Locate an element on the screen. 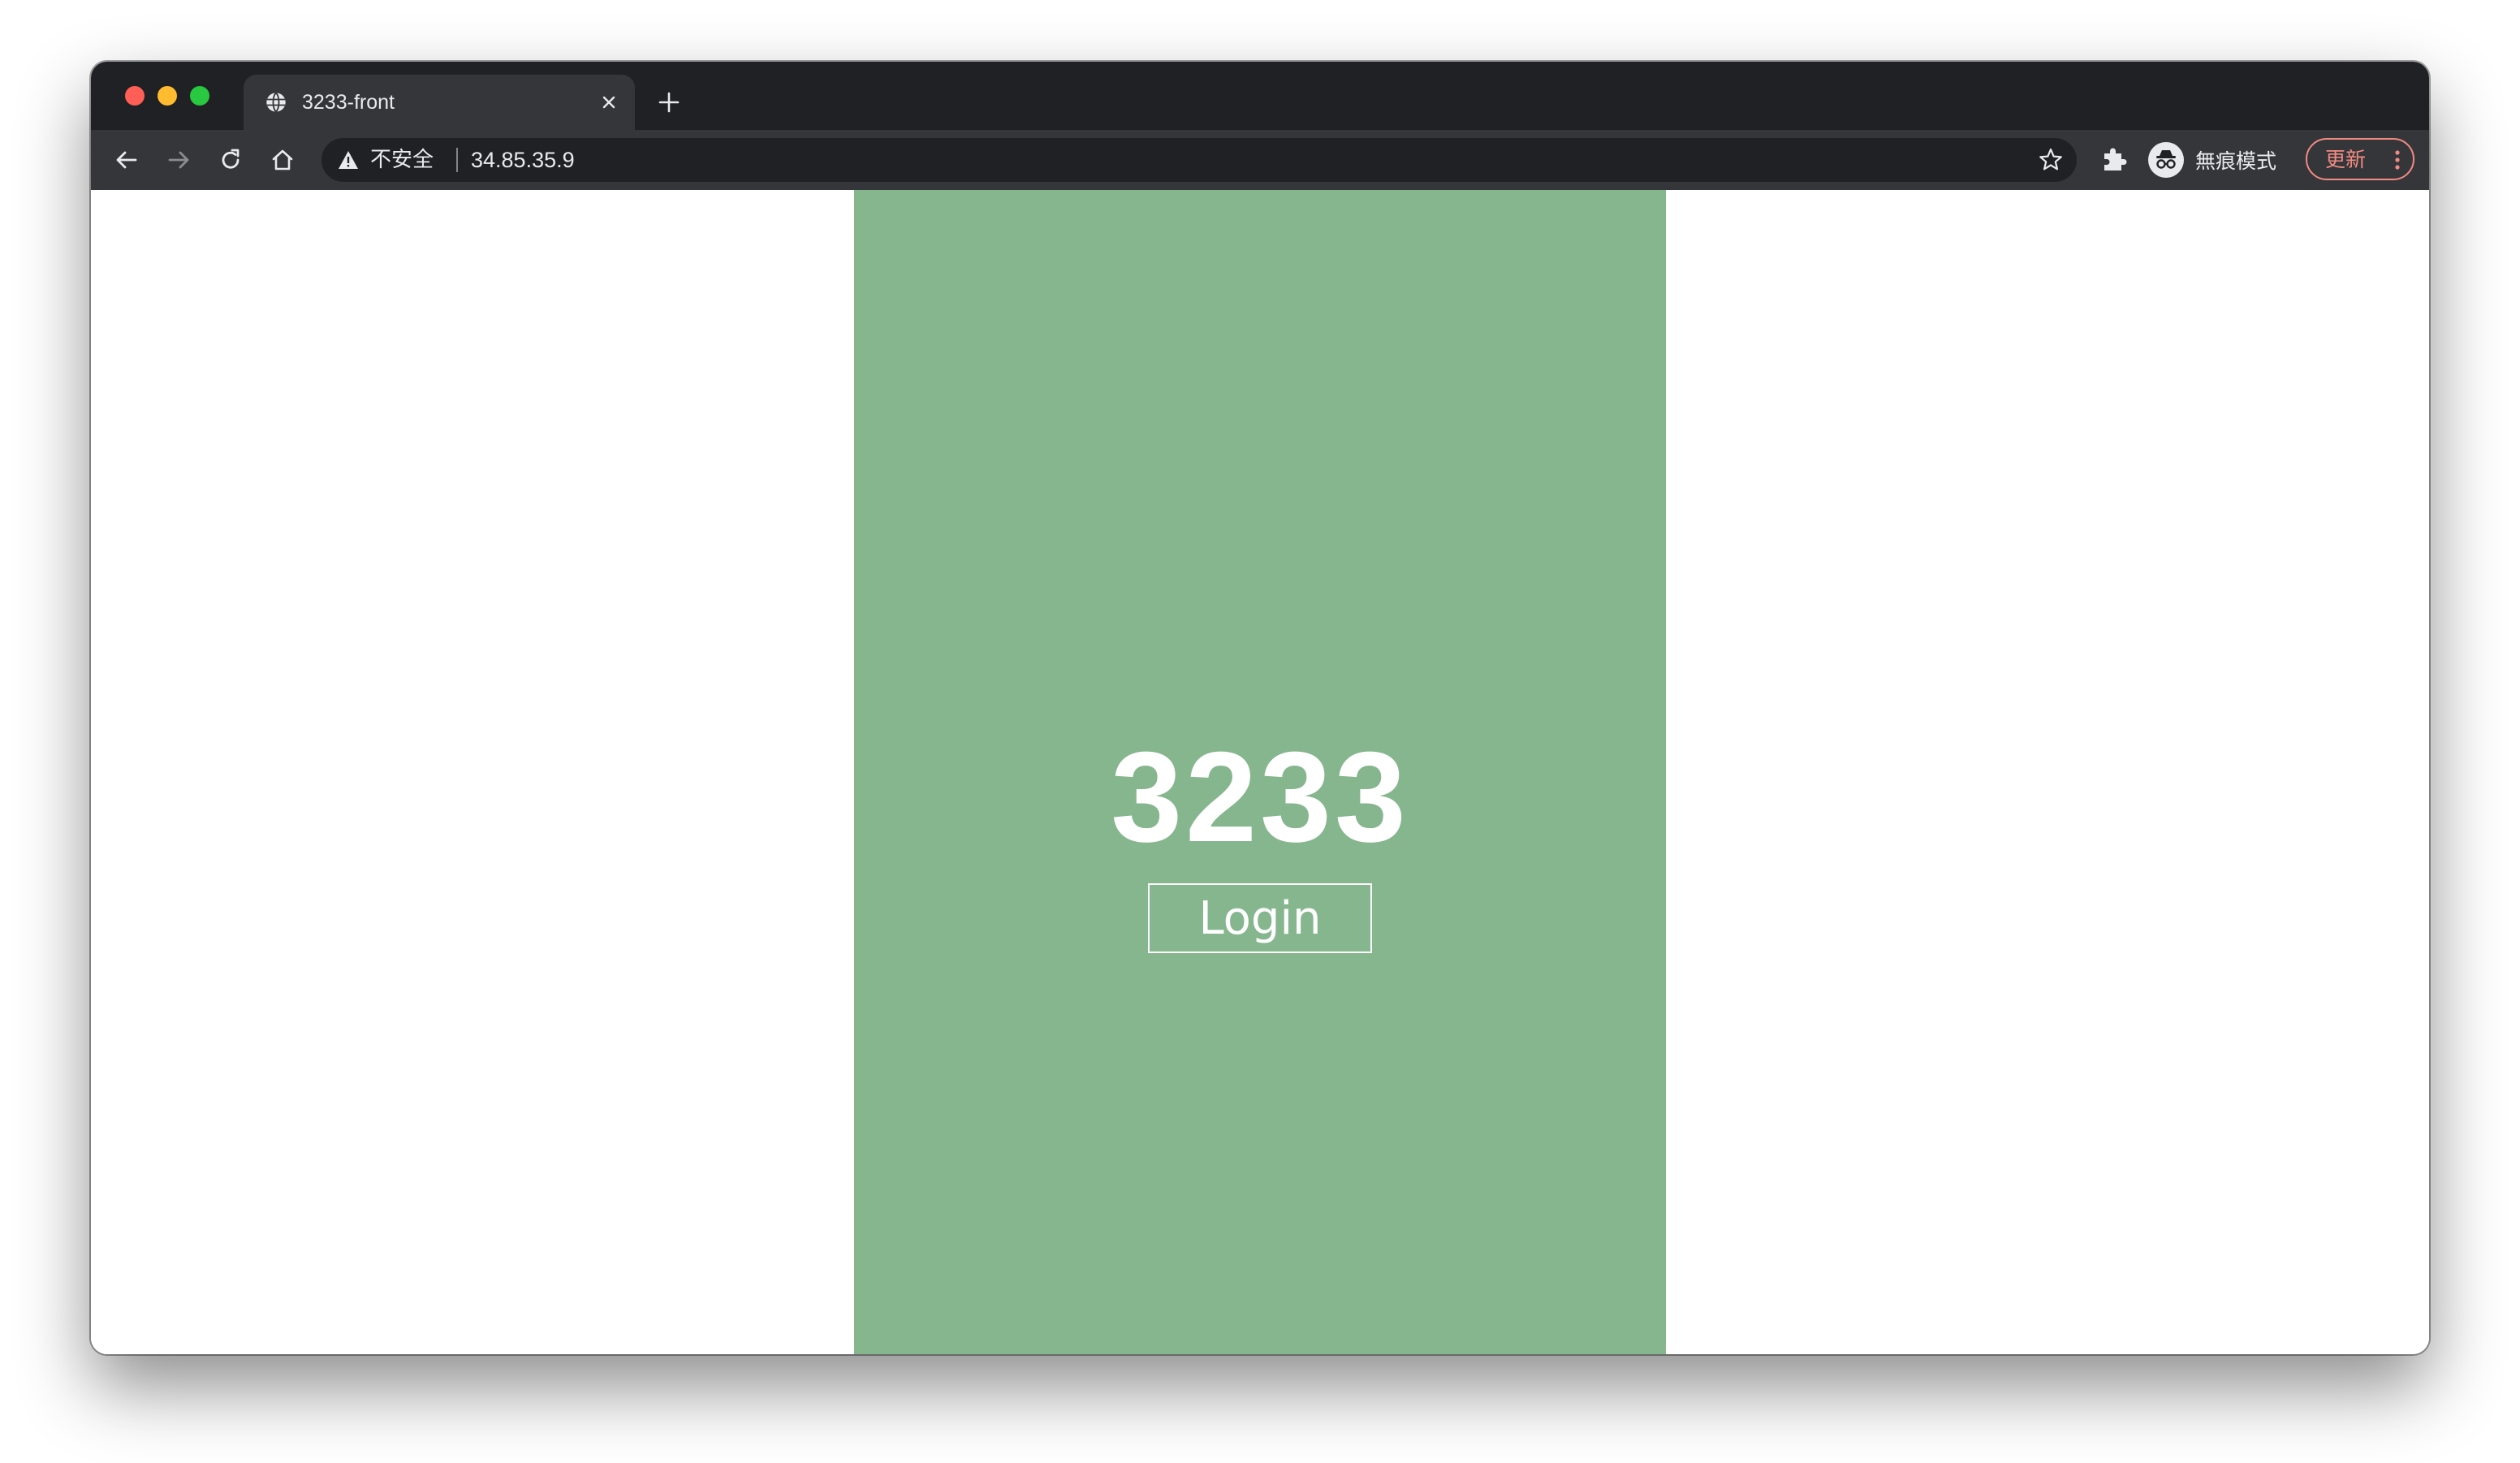 This screenshot has width=2520, height=1463. star-icon is located at coordinates (2051, 160).